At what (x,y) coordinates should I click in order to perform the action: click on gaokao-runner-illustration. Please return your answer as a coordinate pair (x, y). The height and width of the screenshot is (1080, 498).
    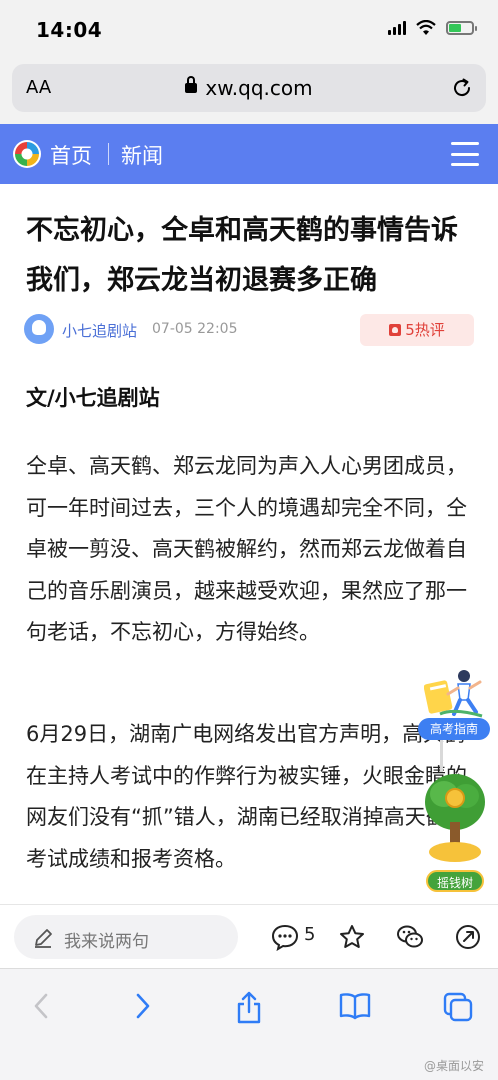
    Looking at the image, I should click on (453, 694).